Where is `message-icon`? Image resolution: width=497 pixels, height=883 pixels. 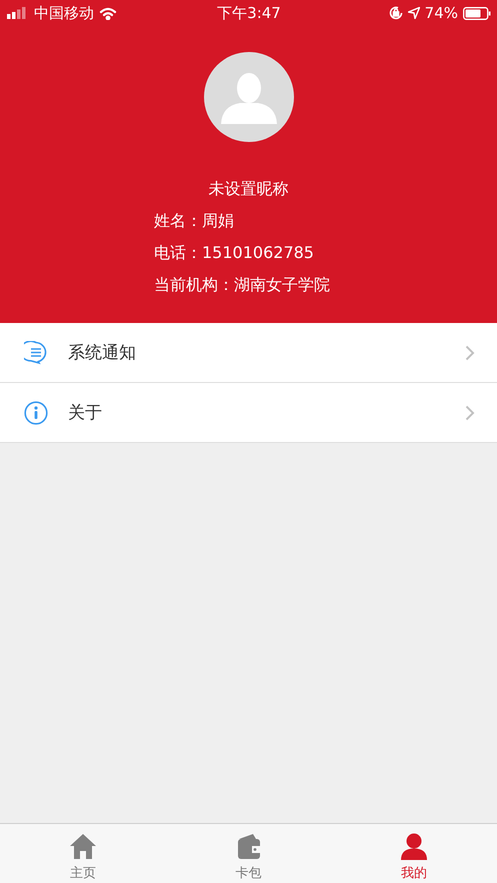 message-icon is located at coordinates (36, 352).